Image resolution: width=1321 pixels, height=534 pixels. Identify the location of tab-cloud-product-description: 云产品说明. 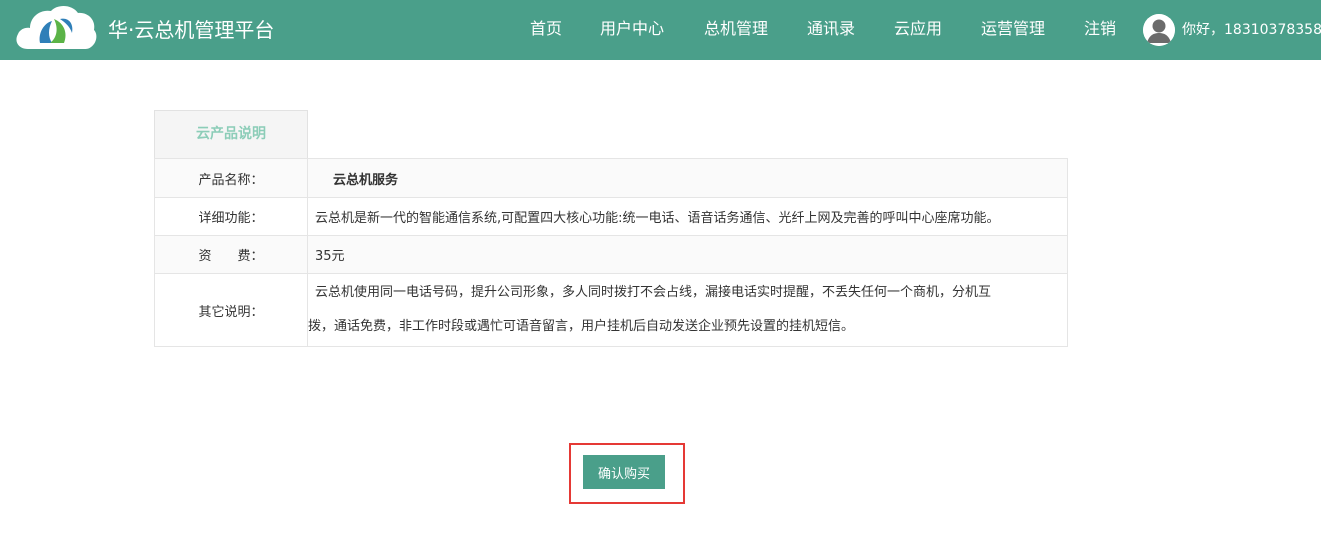
(231, 134).